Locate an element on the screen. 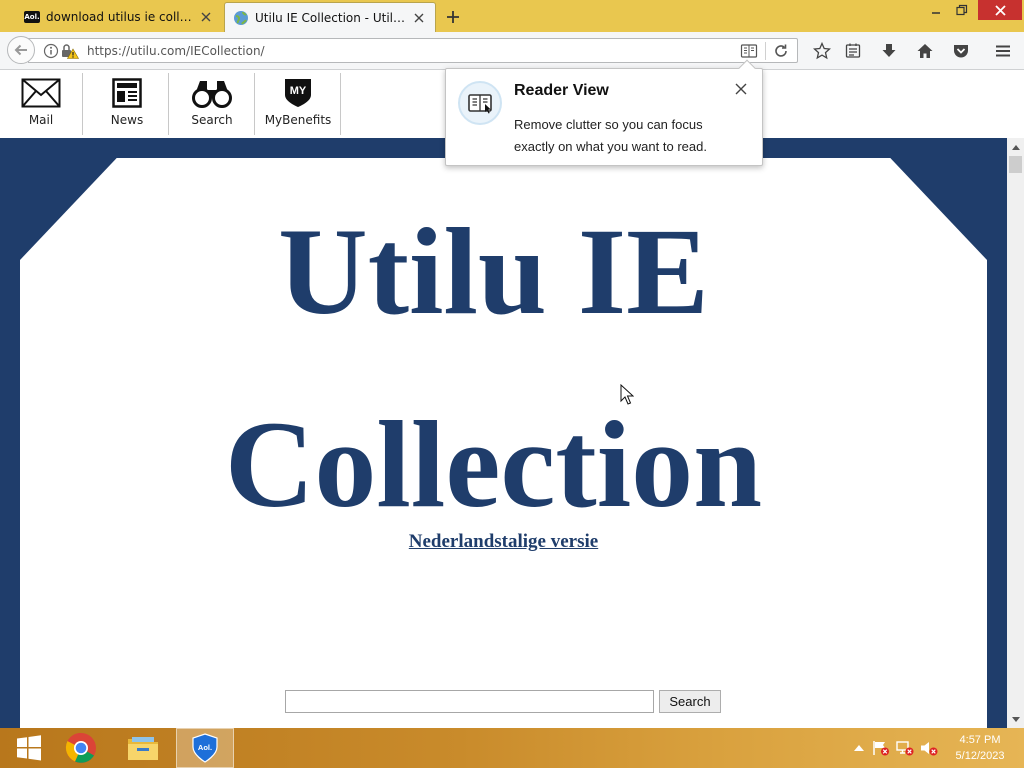 The height and width of the screenshot is (768, 1024). chevron-up-icon is located at coordinates (859, 748).